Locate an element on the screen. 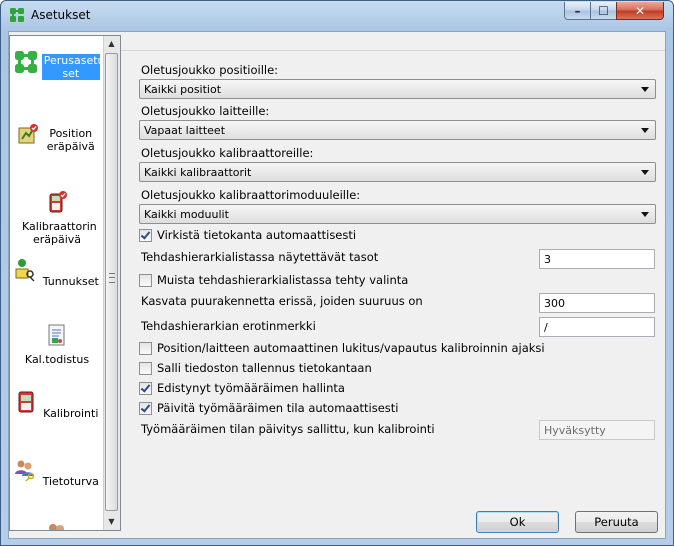  nav-label-basic-settings: Perusasetuk set is located at coordinates (76, 67).